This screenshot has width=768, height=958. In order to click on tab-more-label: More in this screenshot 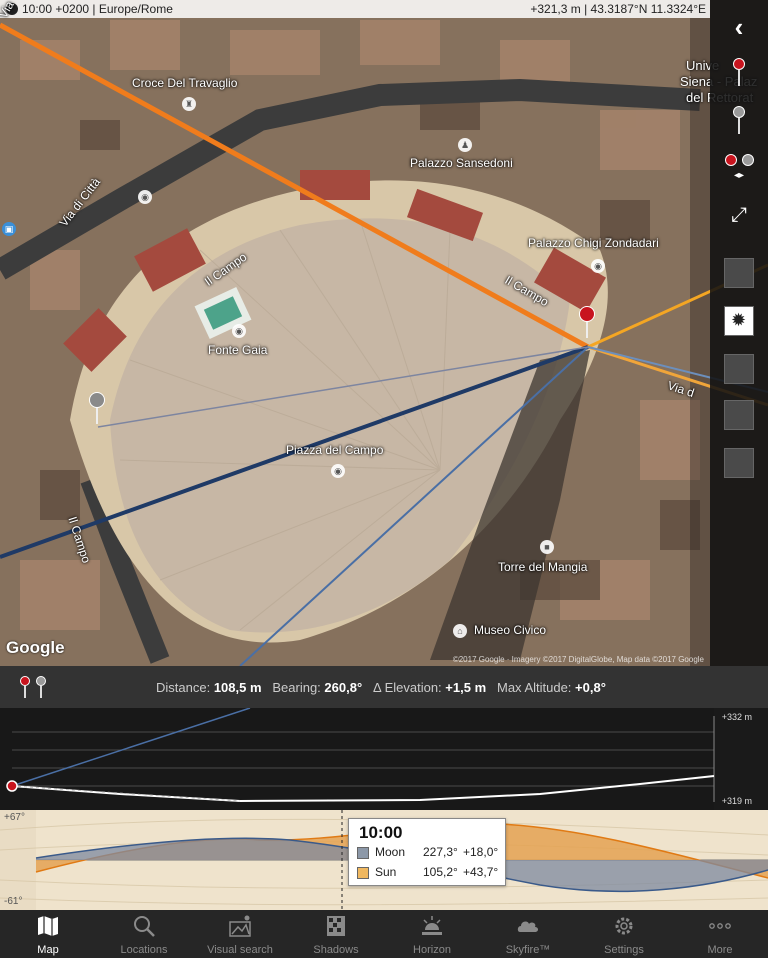, I will do `click(720, 950)`.